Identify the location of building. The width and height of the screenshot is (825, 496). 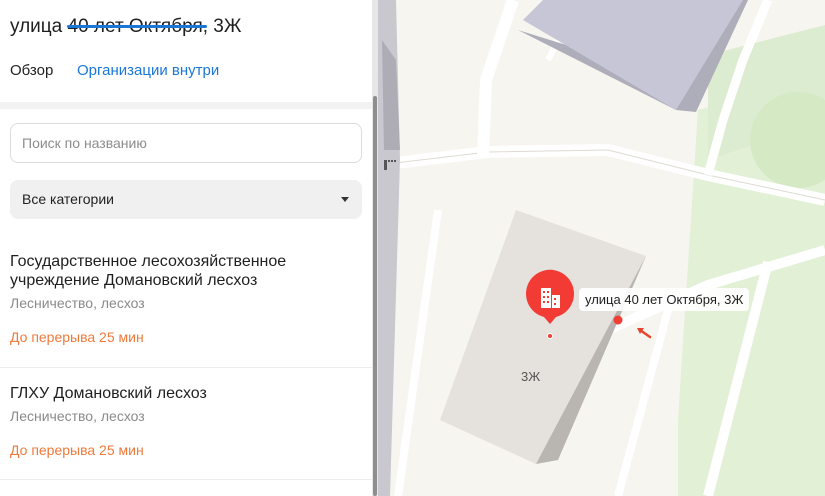
(543, 337).